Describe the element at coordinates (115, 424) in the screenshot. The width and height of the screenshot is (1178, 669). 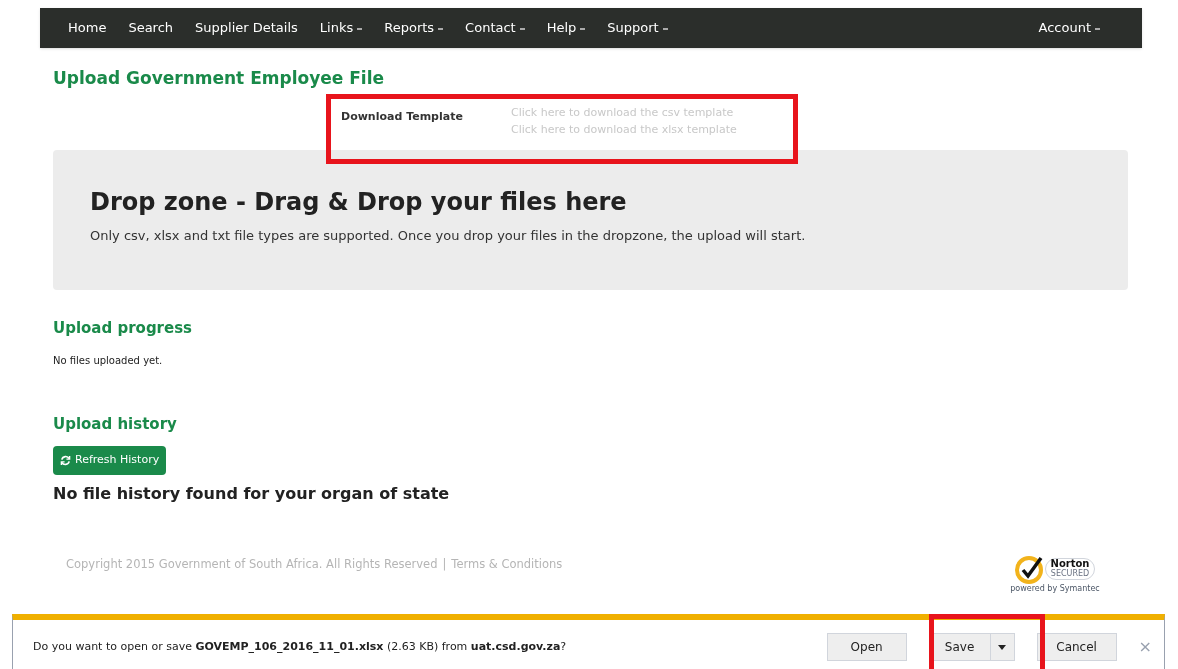
I see `section-heading: Upload history` at that location.